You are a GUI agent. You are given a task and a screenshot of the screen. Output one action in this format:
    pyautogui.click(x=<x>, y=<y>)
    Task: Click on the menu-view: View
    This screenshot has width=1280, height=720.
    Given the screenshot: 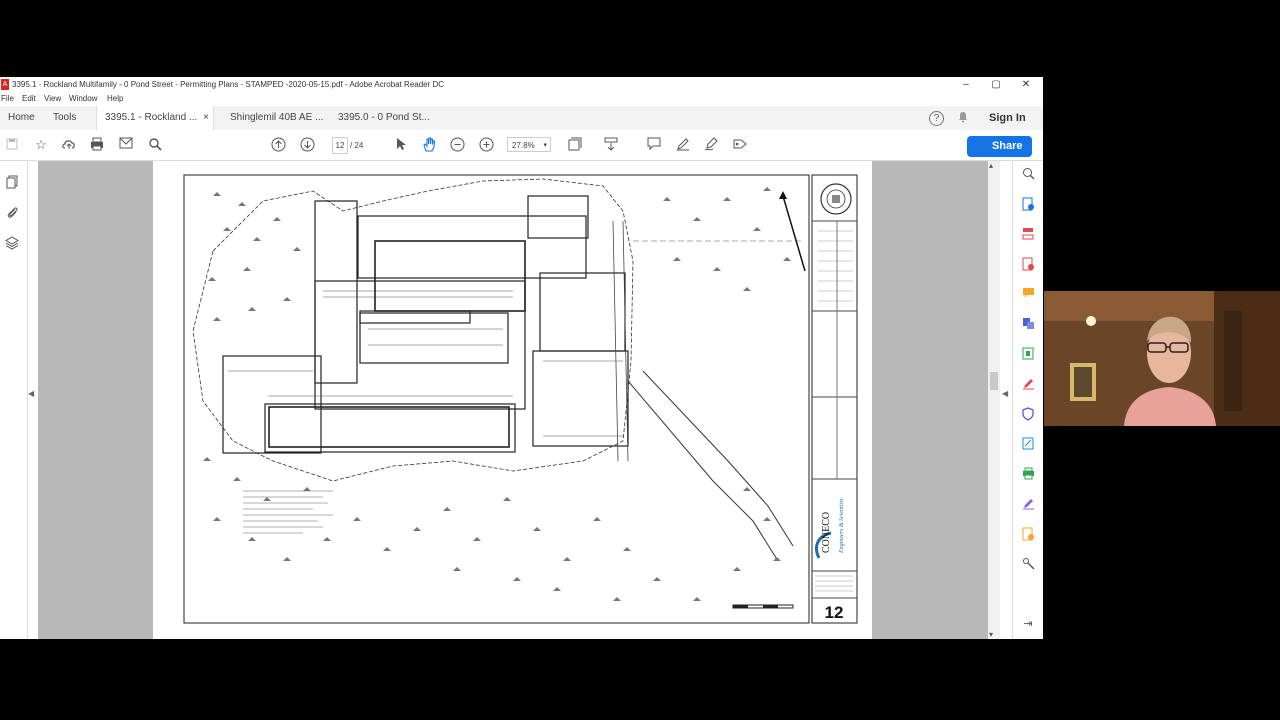 What is the action you would take?
    pyautogui.click(x=52, y=98)
    